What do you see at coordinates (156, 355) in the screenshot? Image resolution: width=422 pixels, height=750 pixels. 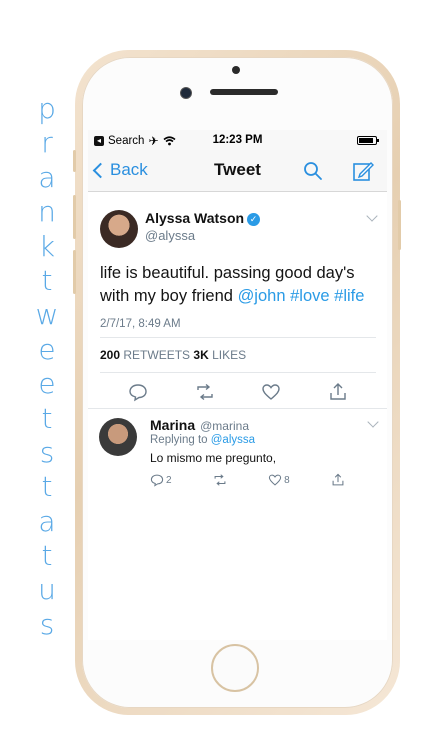 I see `retweets-label: RETWEETS` at bounding box center [156, 355].